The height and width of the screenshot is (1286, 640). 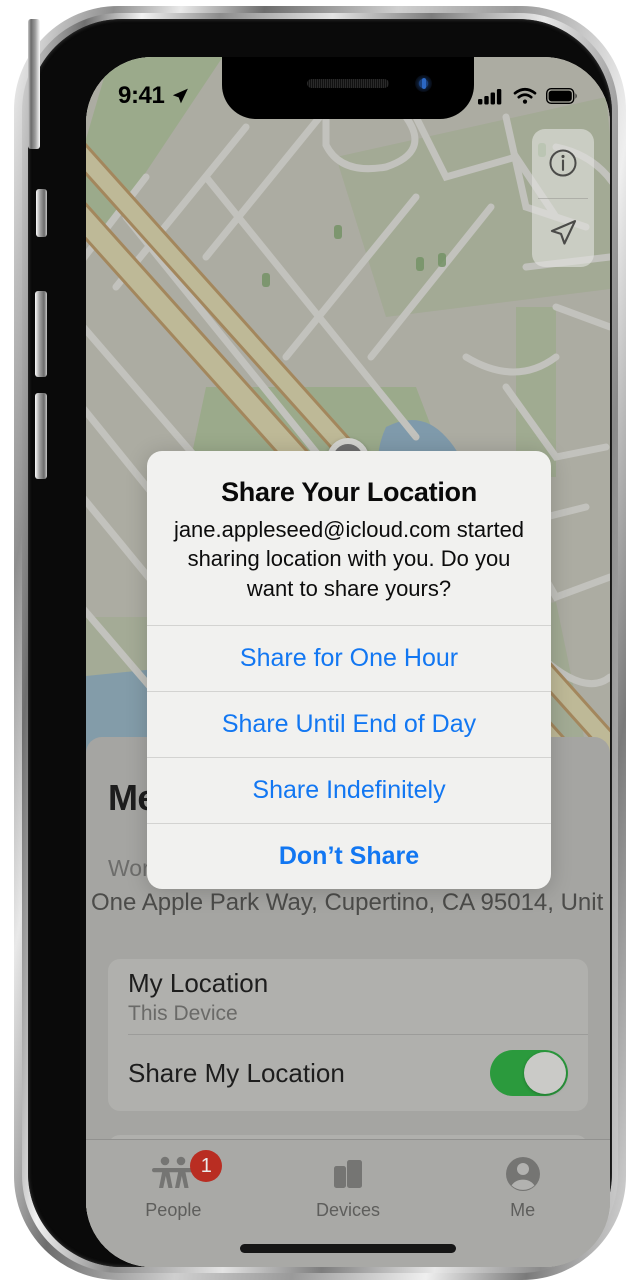 What do you see at coordinates (41, 213) in the screenshot?
I see `mute-switch-button` at bounding box center [41, 213].